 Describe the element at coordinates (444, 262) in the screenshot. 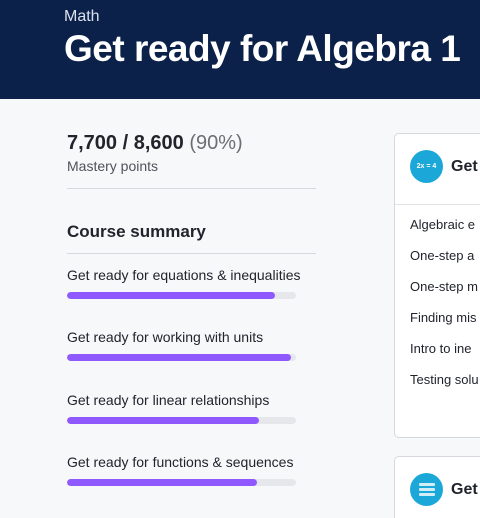

I see `lesson-link: One-step a` at that location.